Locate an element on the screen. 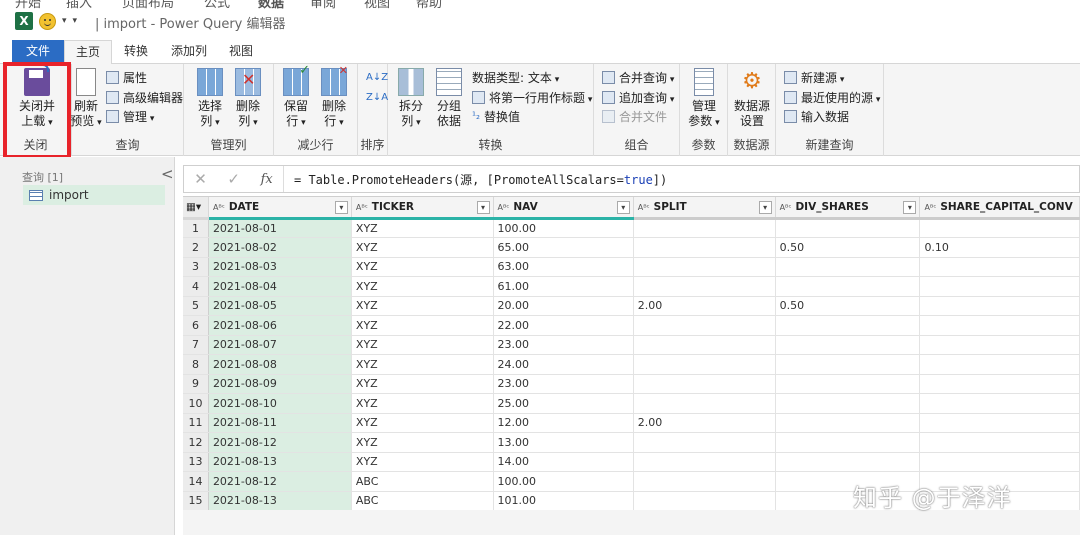  qat-dropdown-icon: ▾ is located at coordinates (64, 21).